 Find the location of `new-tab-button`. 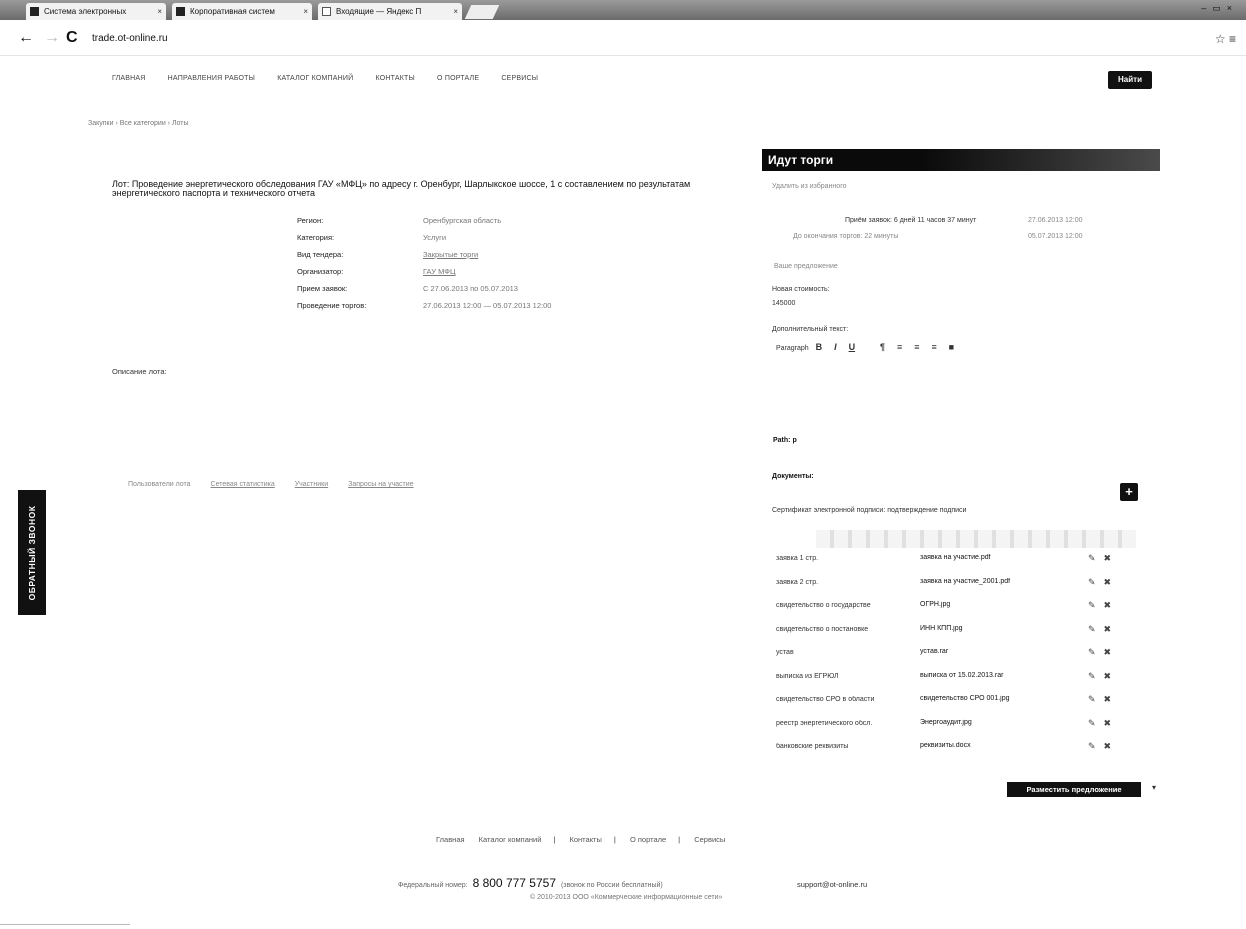

new-tab-button is located at coordinates (482, 12).